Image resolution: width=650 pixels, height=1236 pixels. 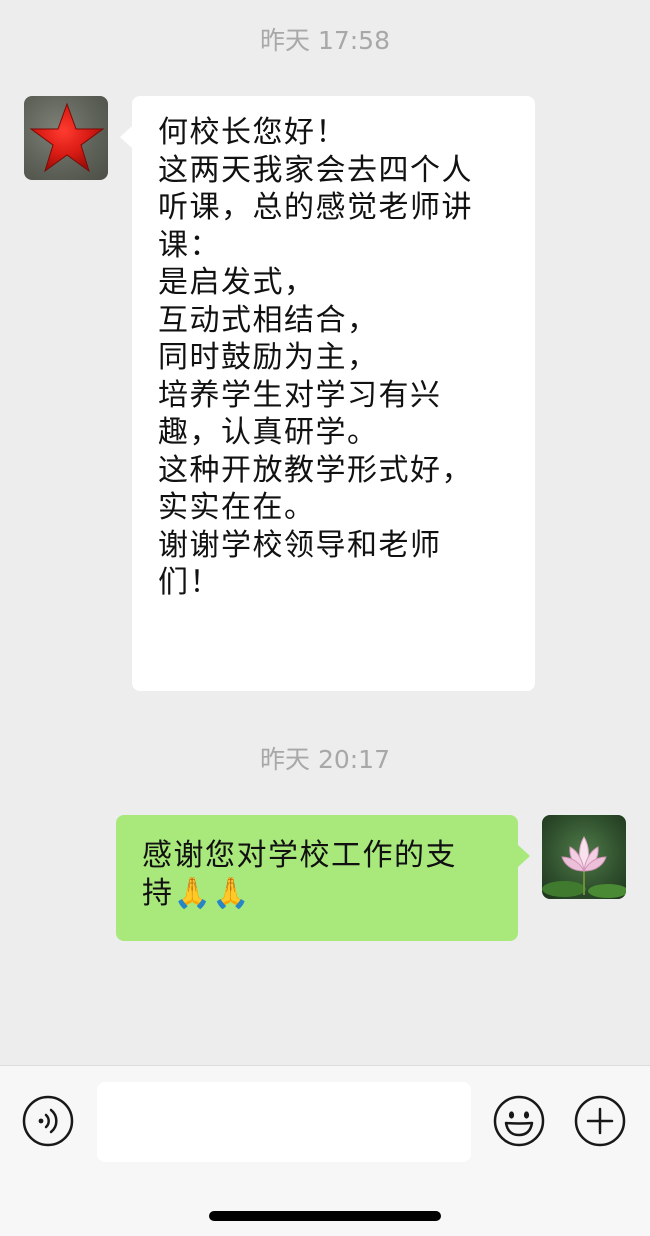 I want to click on more-button, so click(x=600, y=1121).